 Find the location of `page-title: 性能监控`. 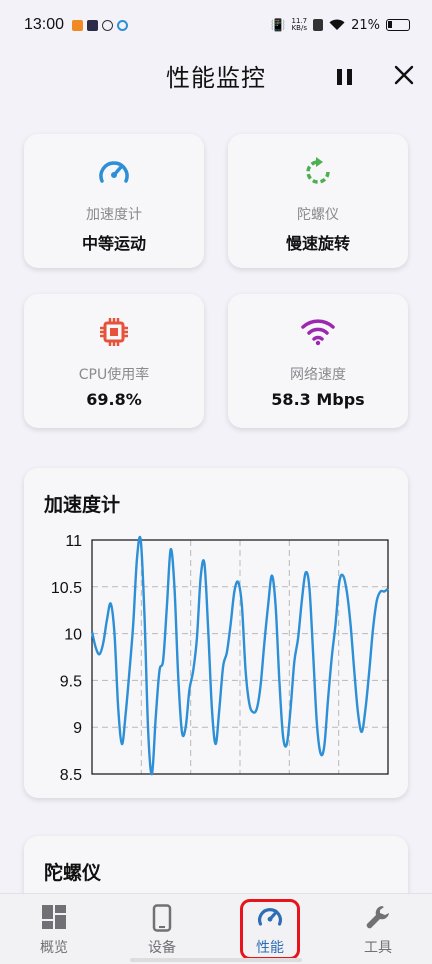

page-title: 性能监控 is located at coordinates (216, 78).